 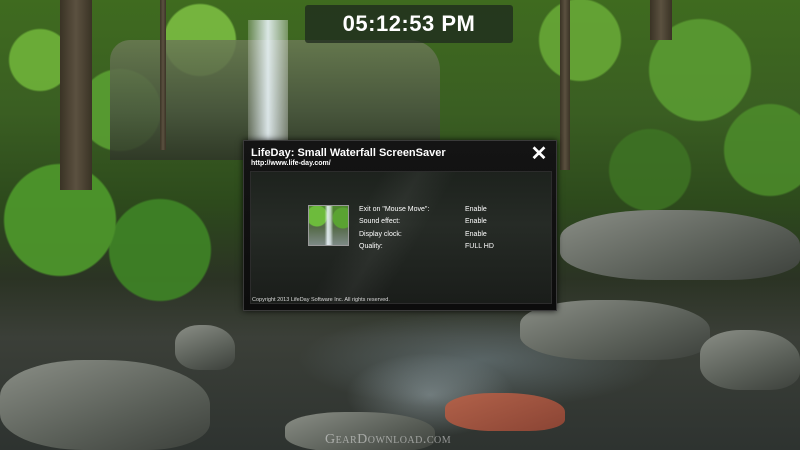 I want to click on setting-value-toggle: FULL HD, so click(x=495, y=246).